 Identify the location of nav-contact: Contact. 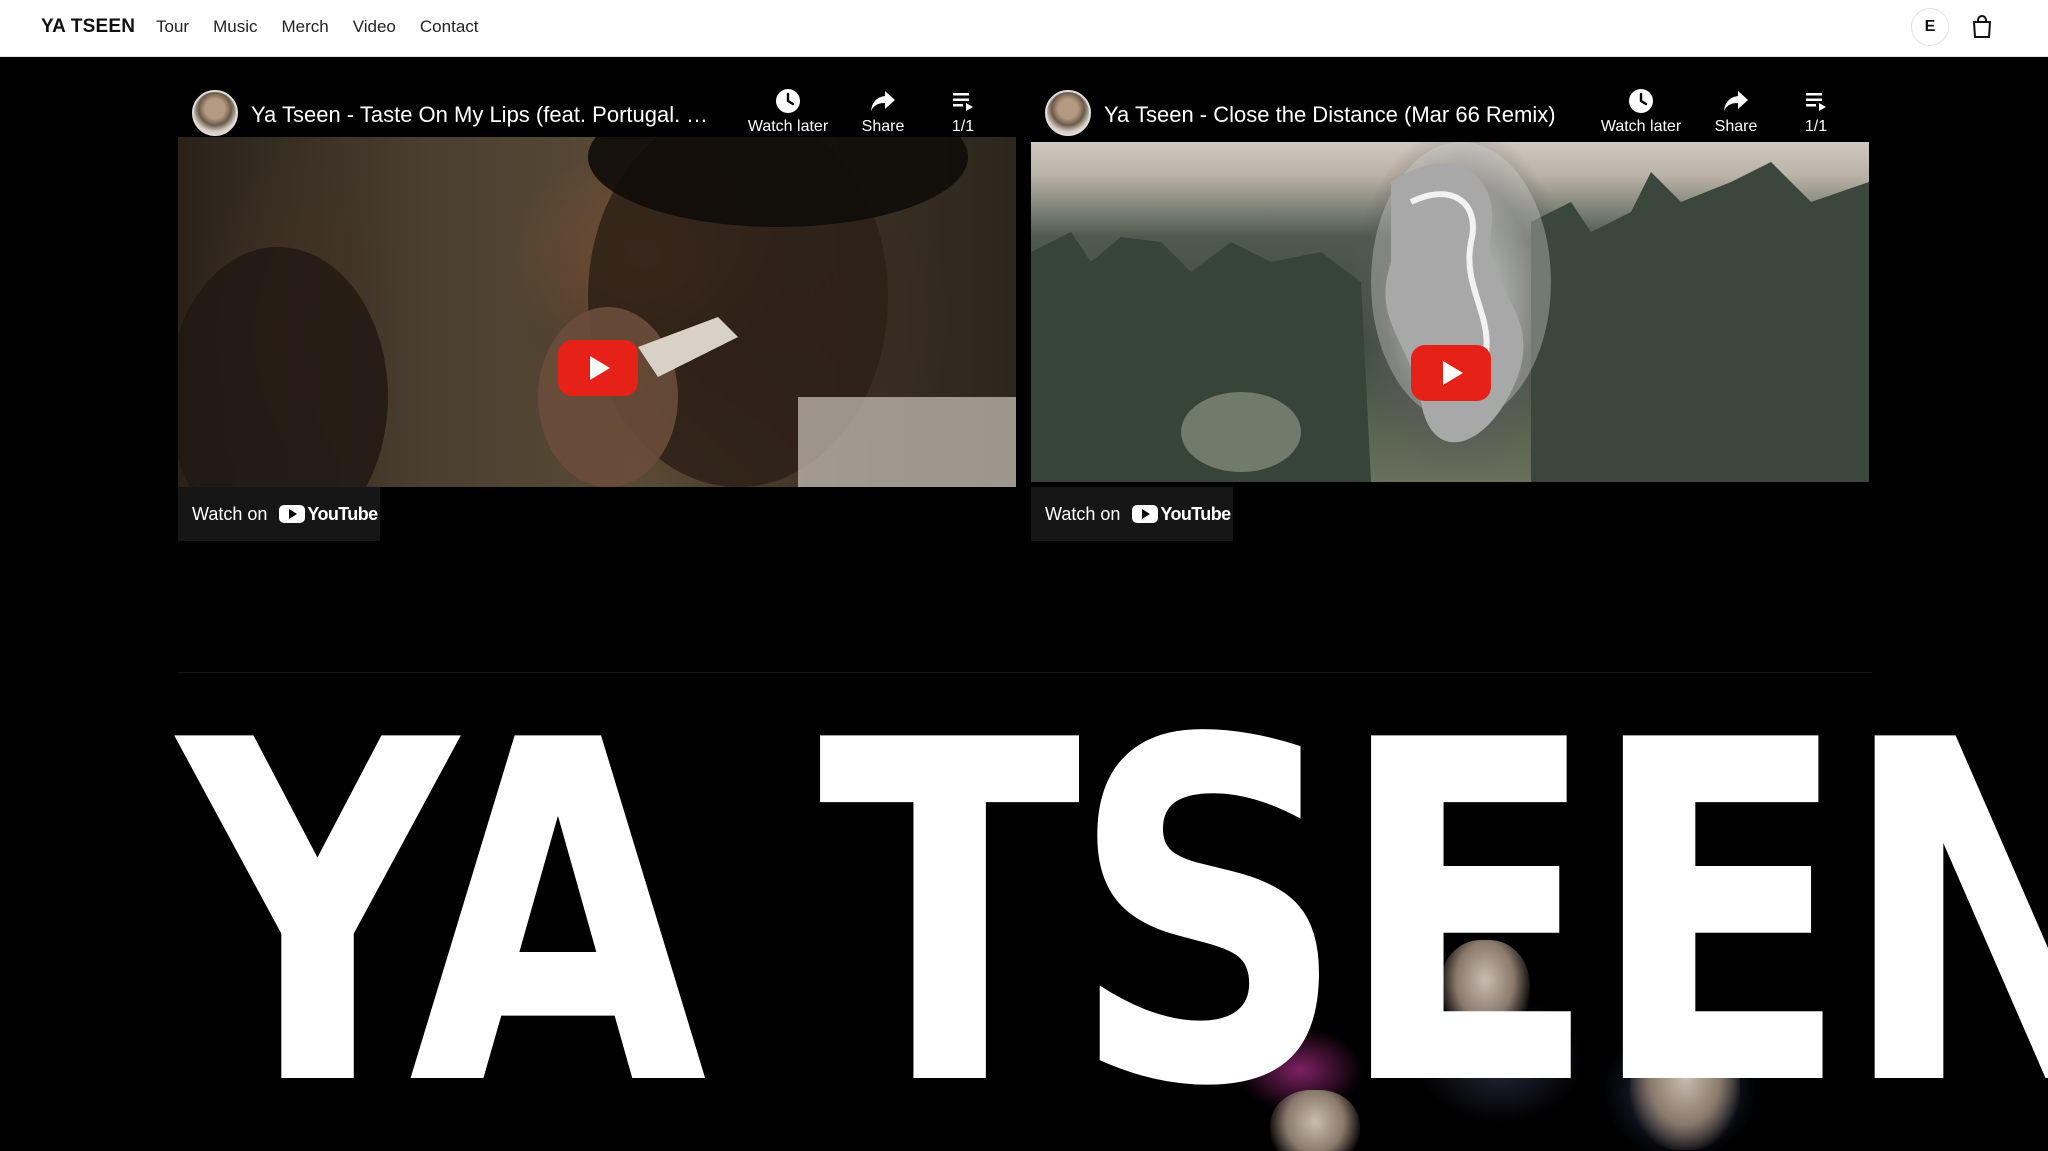
(449, 27).